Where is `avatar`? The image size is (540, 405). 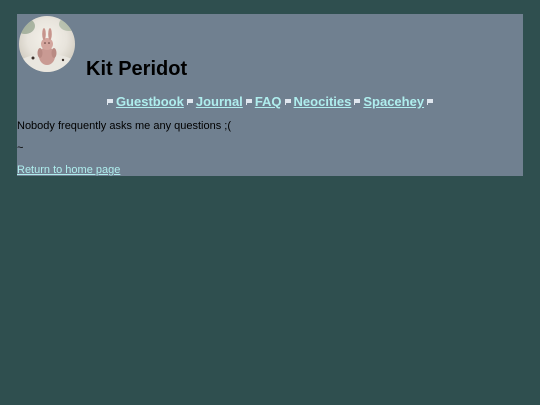 avatar is located at coordinates (47, 44).